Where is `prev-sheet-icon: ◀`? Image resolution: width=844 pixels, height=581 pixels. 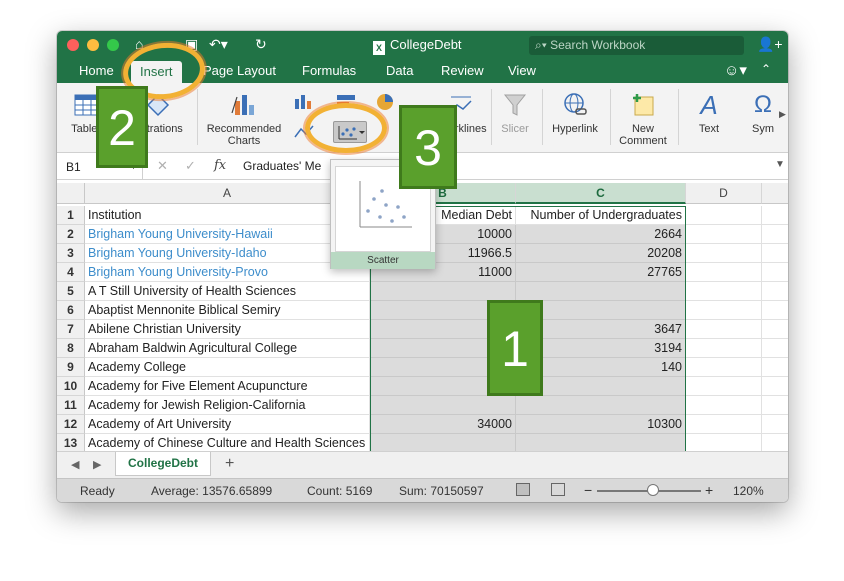
prev-sheet-icon: ◀ is located at coordinates (75, 464).